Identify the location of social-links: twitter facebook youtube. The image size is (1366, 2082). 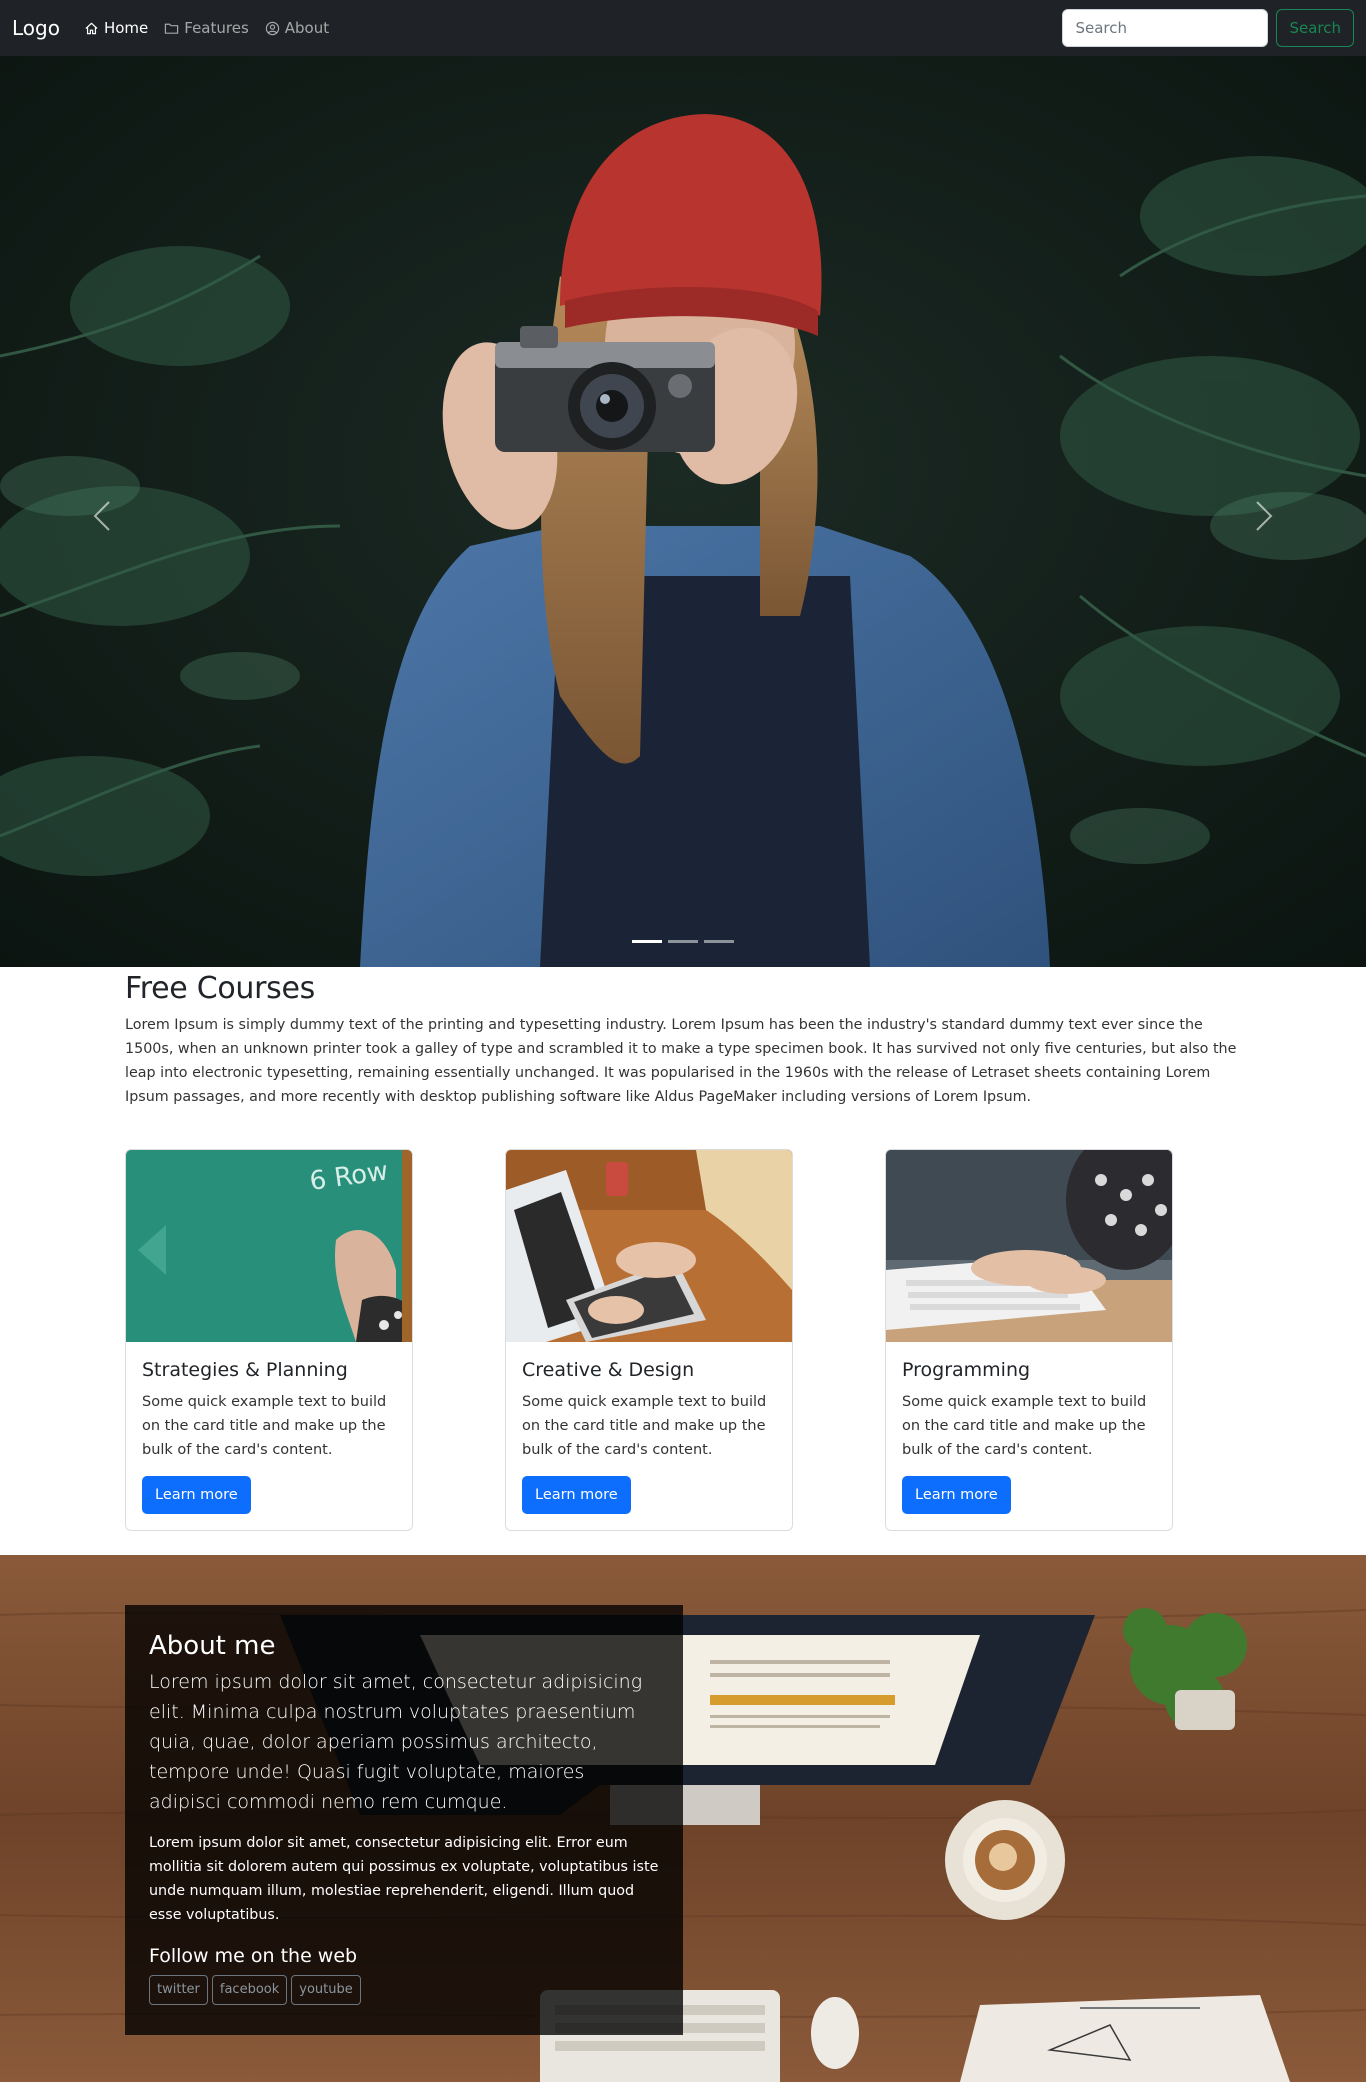
(404, 1990).